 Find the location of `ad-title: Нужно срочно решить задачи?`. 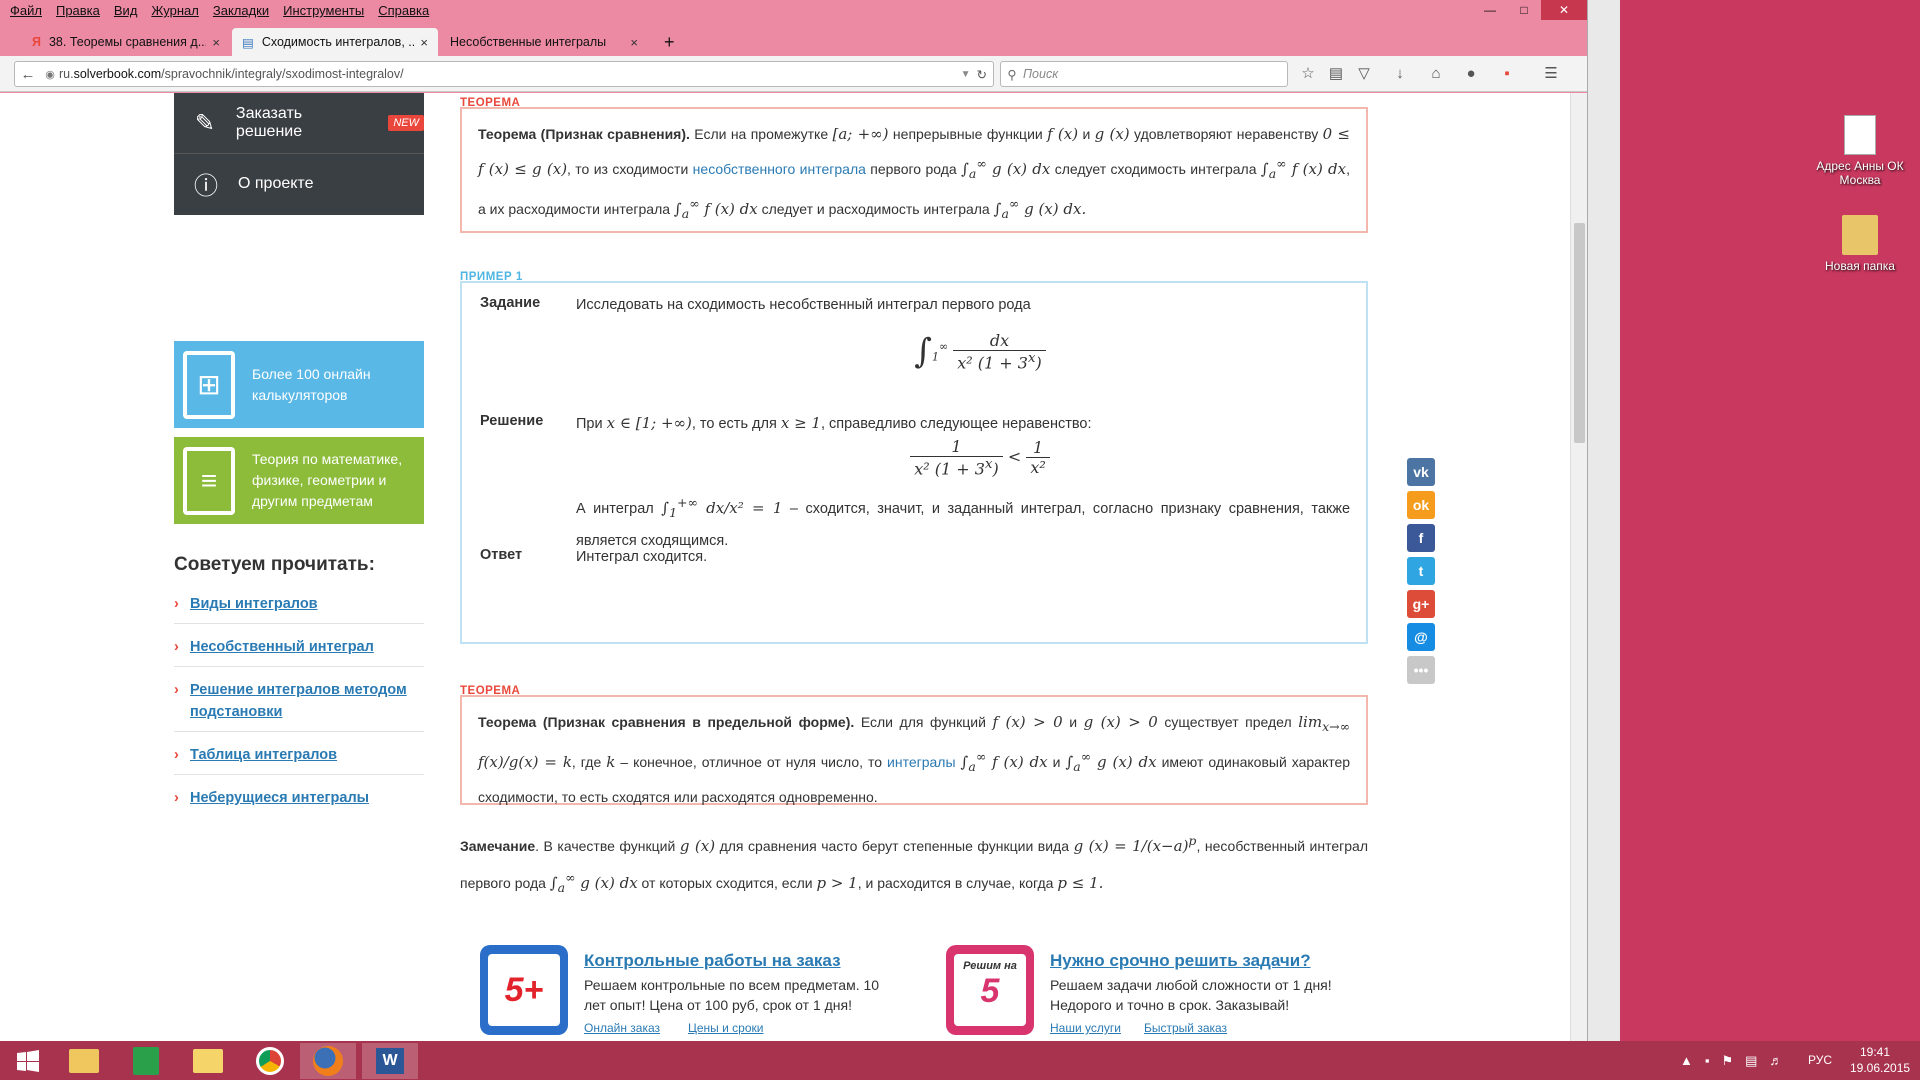

ad-title: Нужно срочно решить задачи? is located at coordinates (1180, 961).